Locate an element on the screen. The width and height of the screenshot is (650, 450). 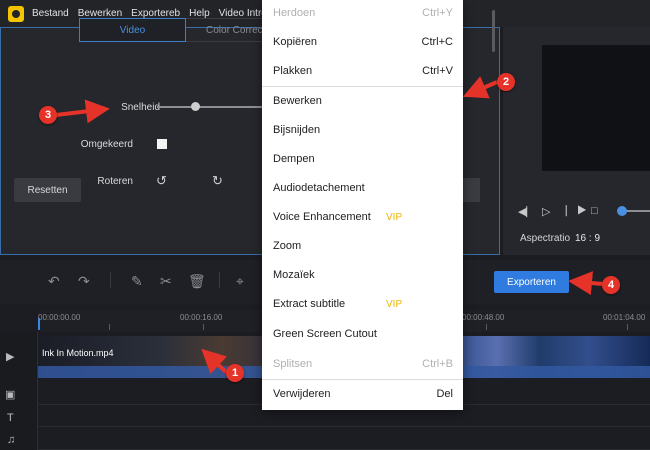
callout-badge-3: 3 is located at coordinates (48, 115).